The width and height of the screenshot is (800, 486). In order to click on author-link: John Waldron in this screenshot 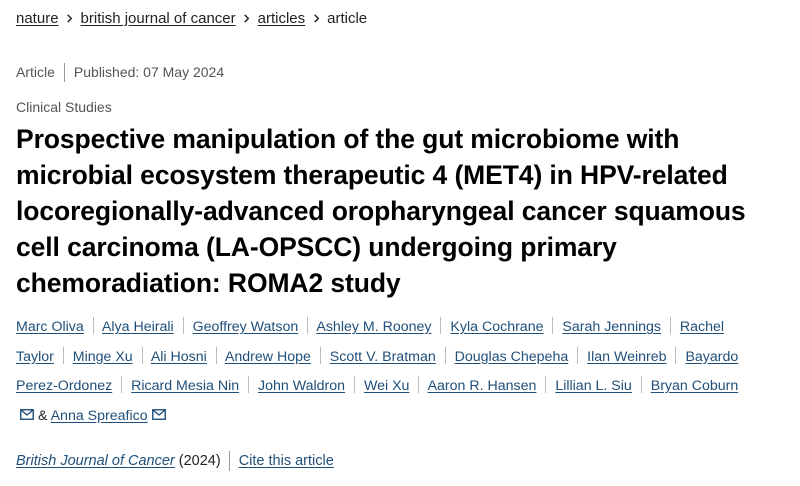, I will do `click(301, 386)`.